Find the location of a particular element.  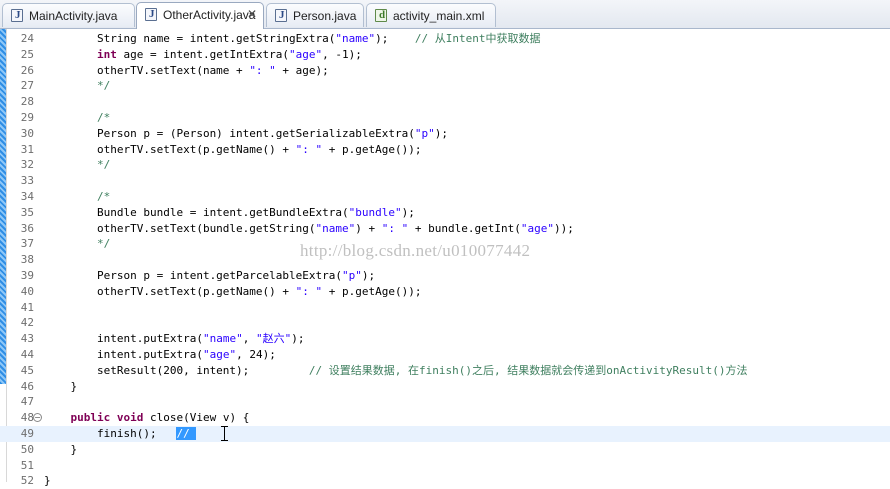

line-number: 30 is located at coordinates (27, 133).